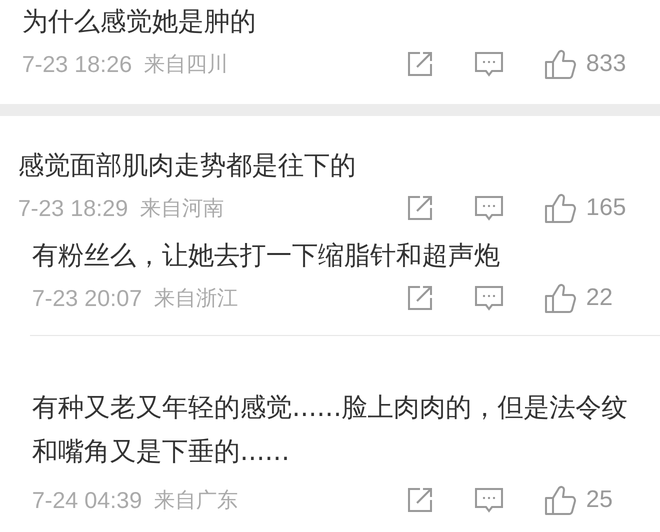  Describe the element at coordinates (87, 298) in the screenshot. I see `comment-time: 7-23 20:07` at that location.